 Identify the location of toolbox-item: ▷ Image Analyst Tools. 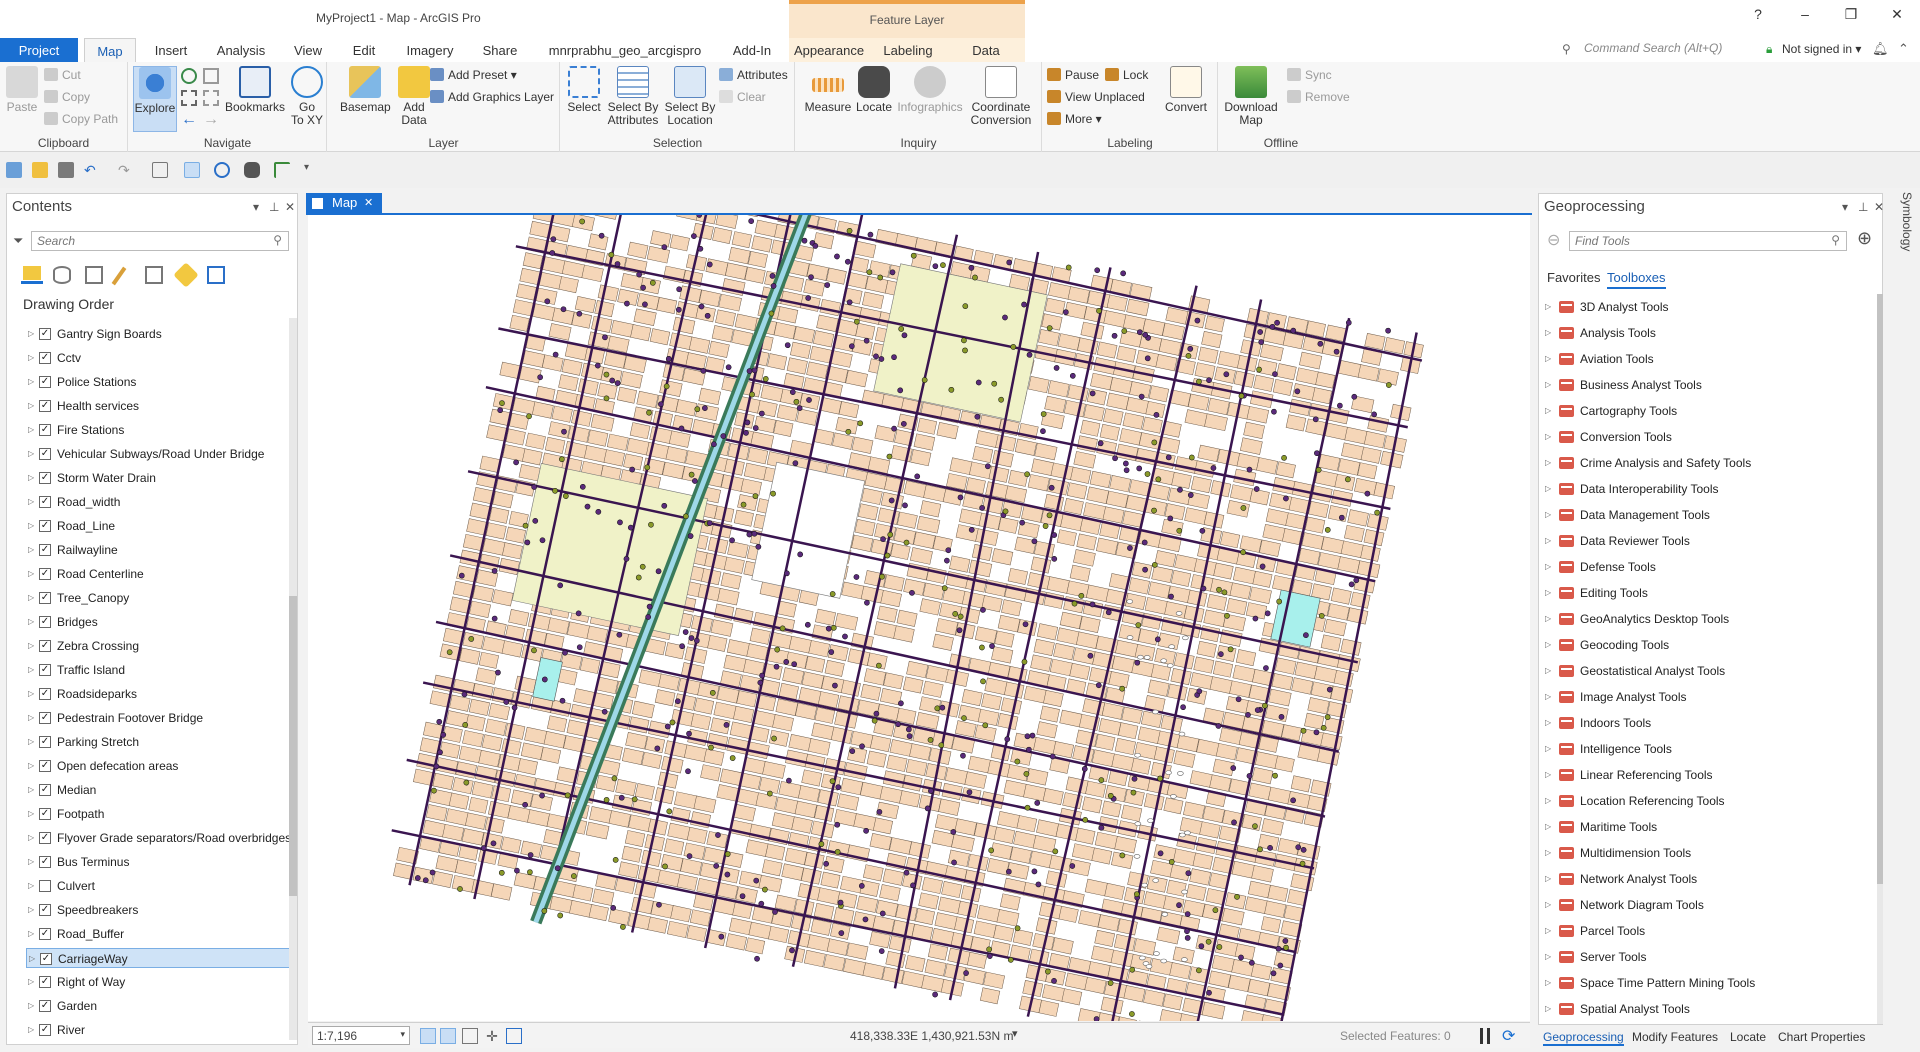
(1710, 697).